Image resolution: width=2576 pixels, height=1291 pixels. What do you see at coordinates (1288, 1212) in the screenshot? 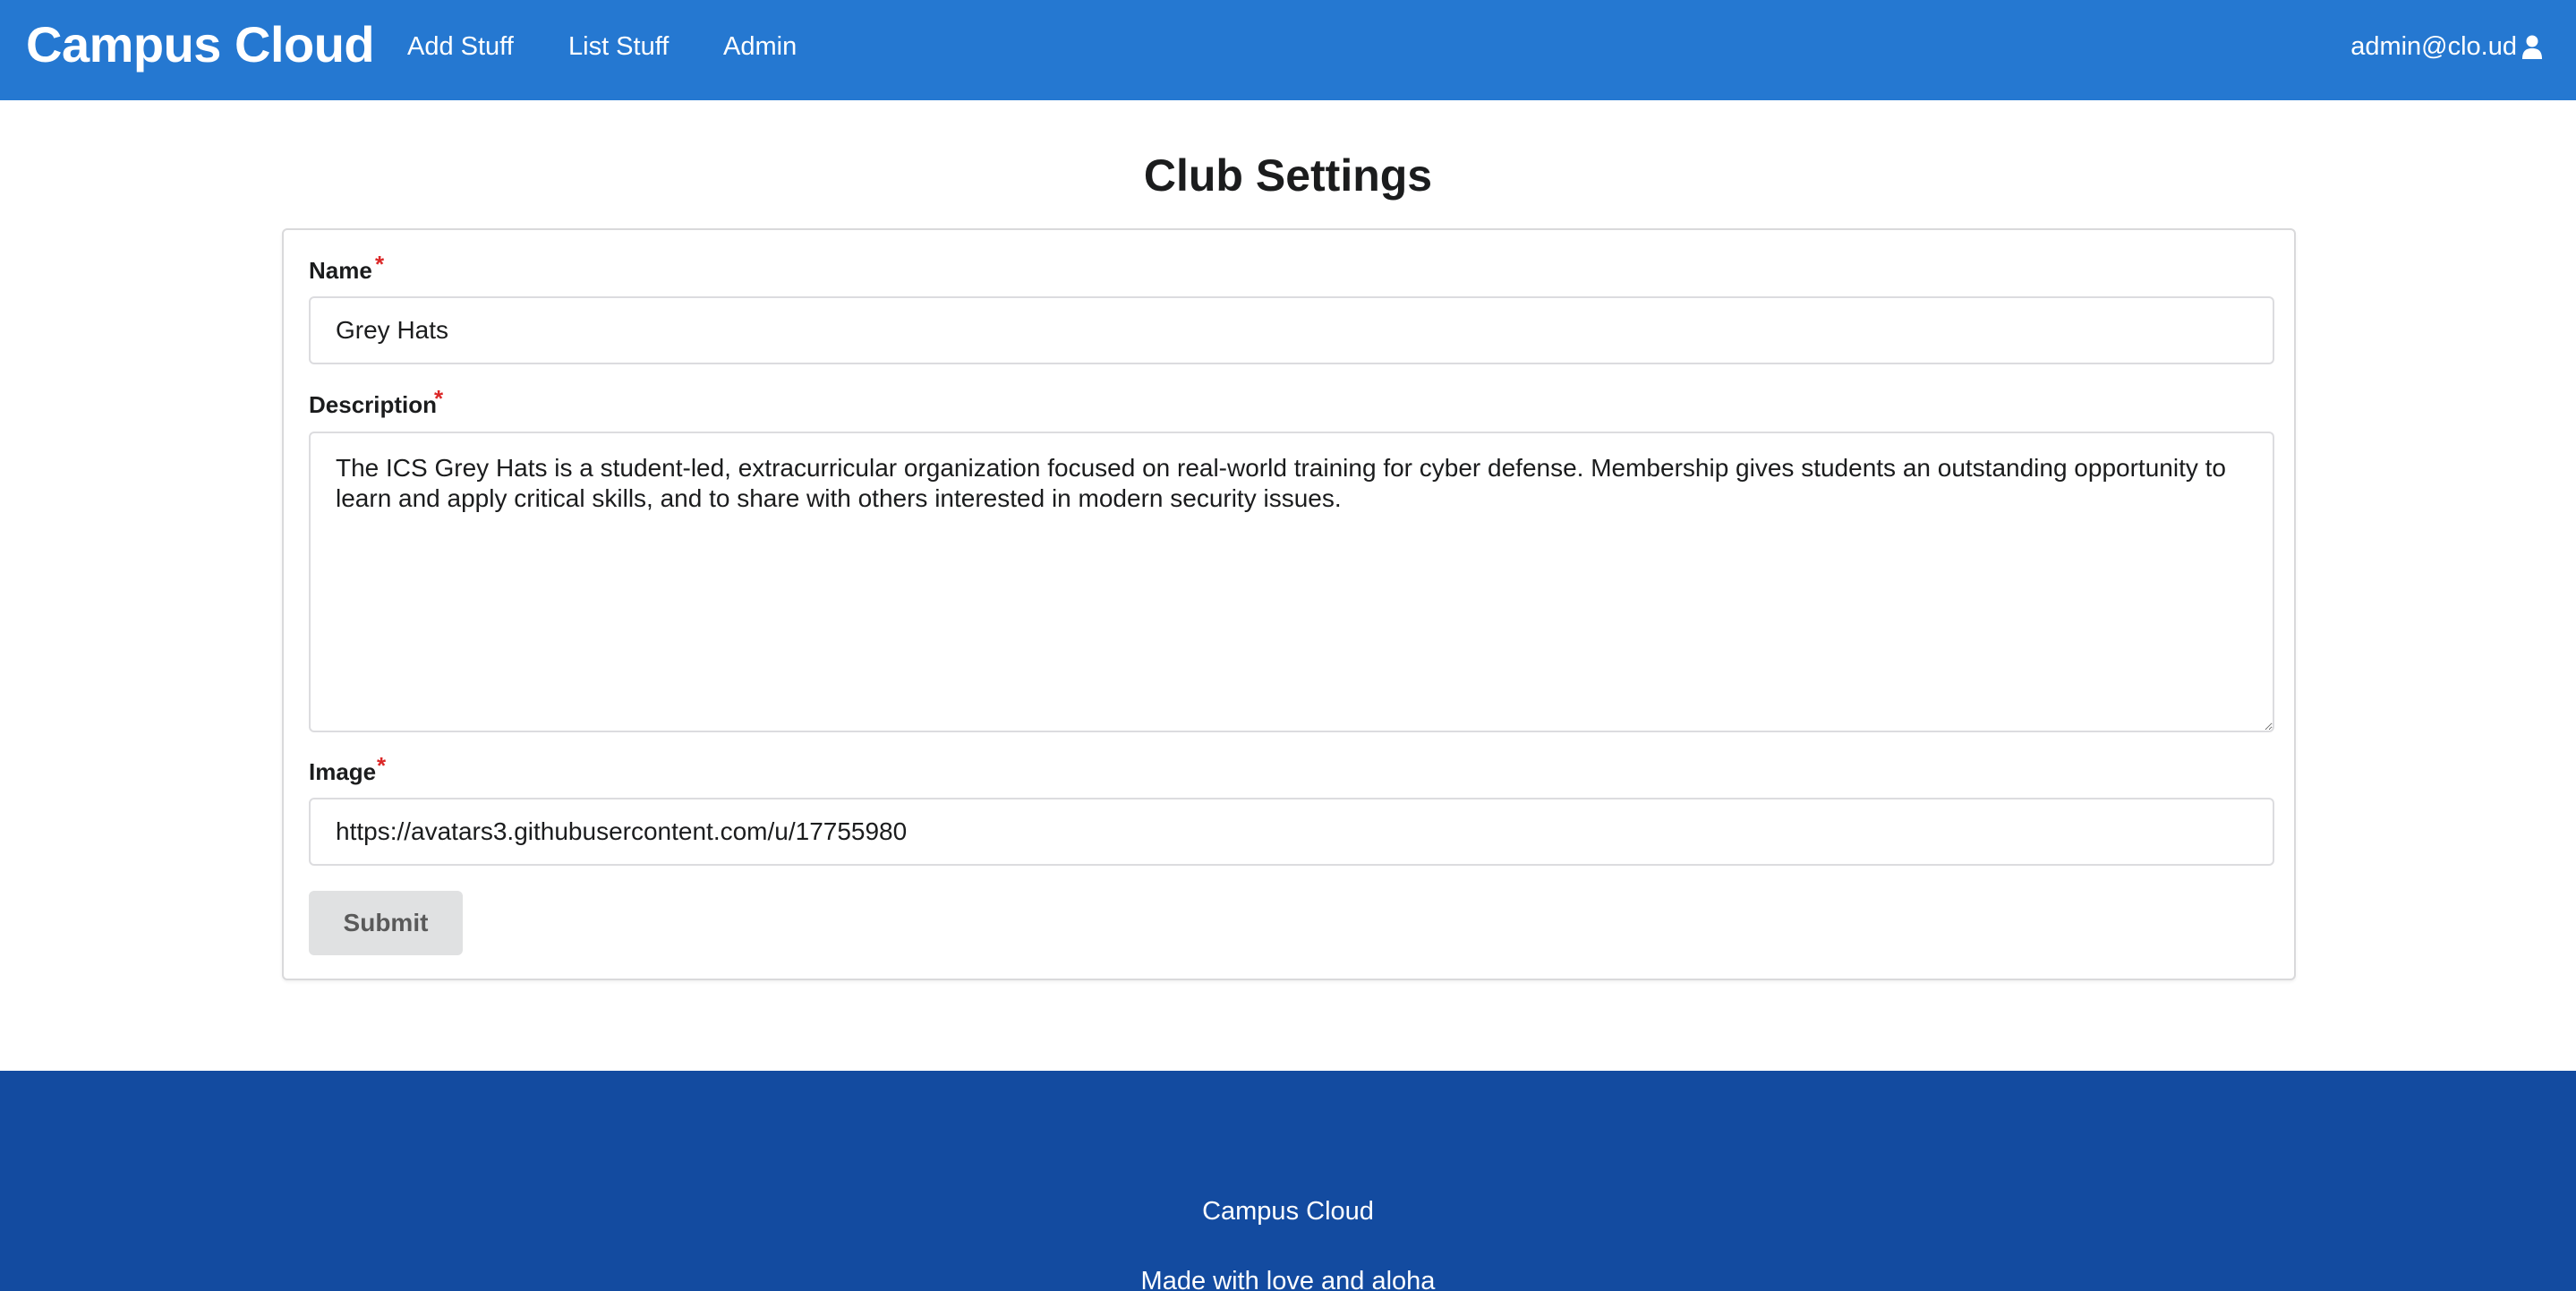
I see `footer-title: Campus Cloud` at bounding box center [1288, 1212].